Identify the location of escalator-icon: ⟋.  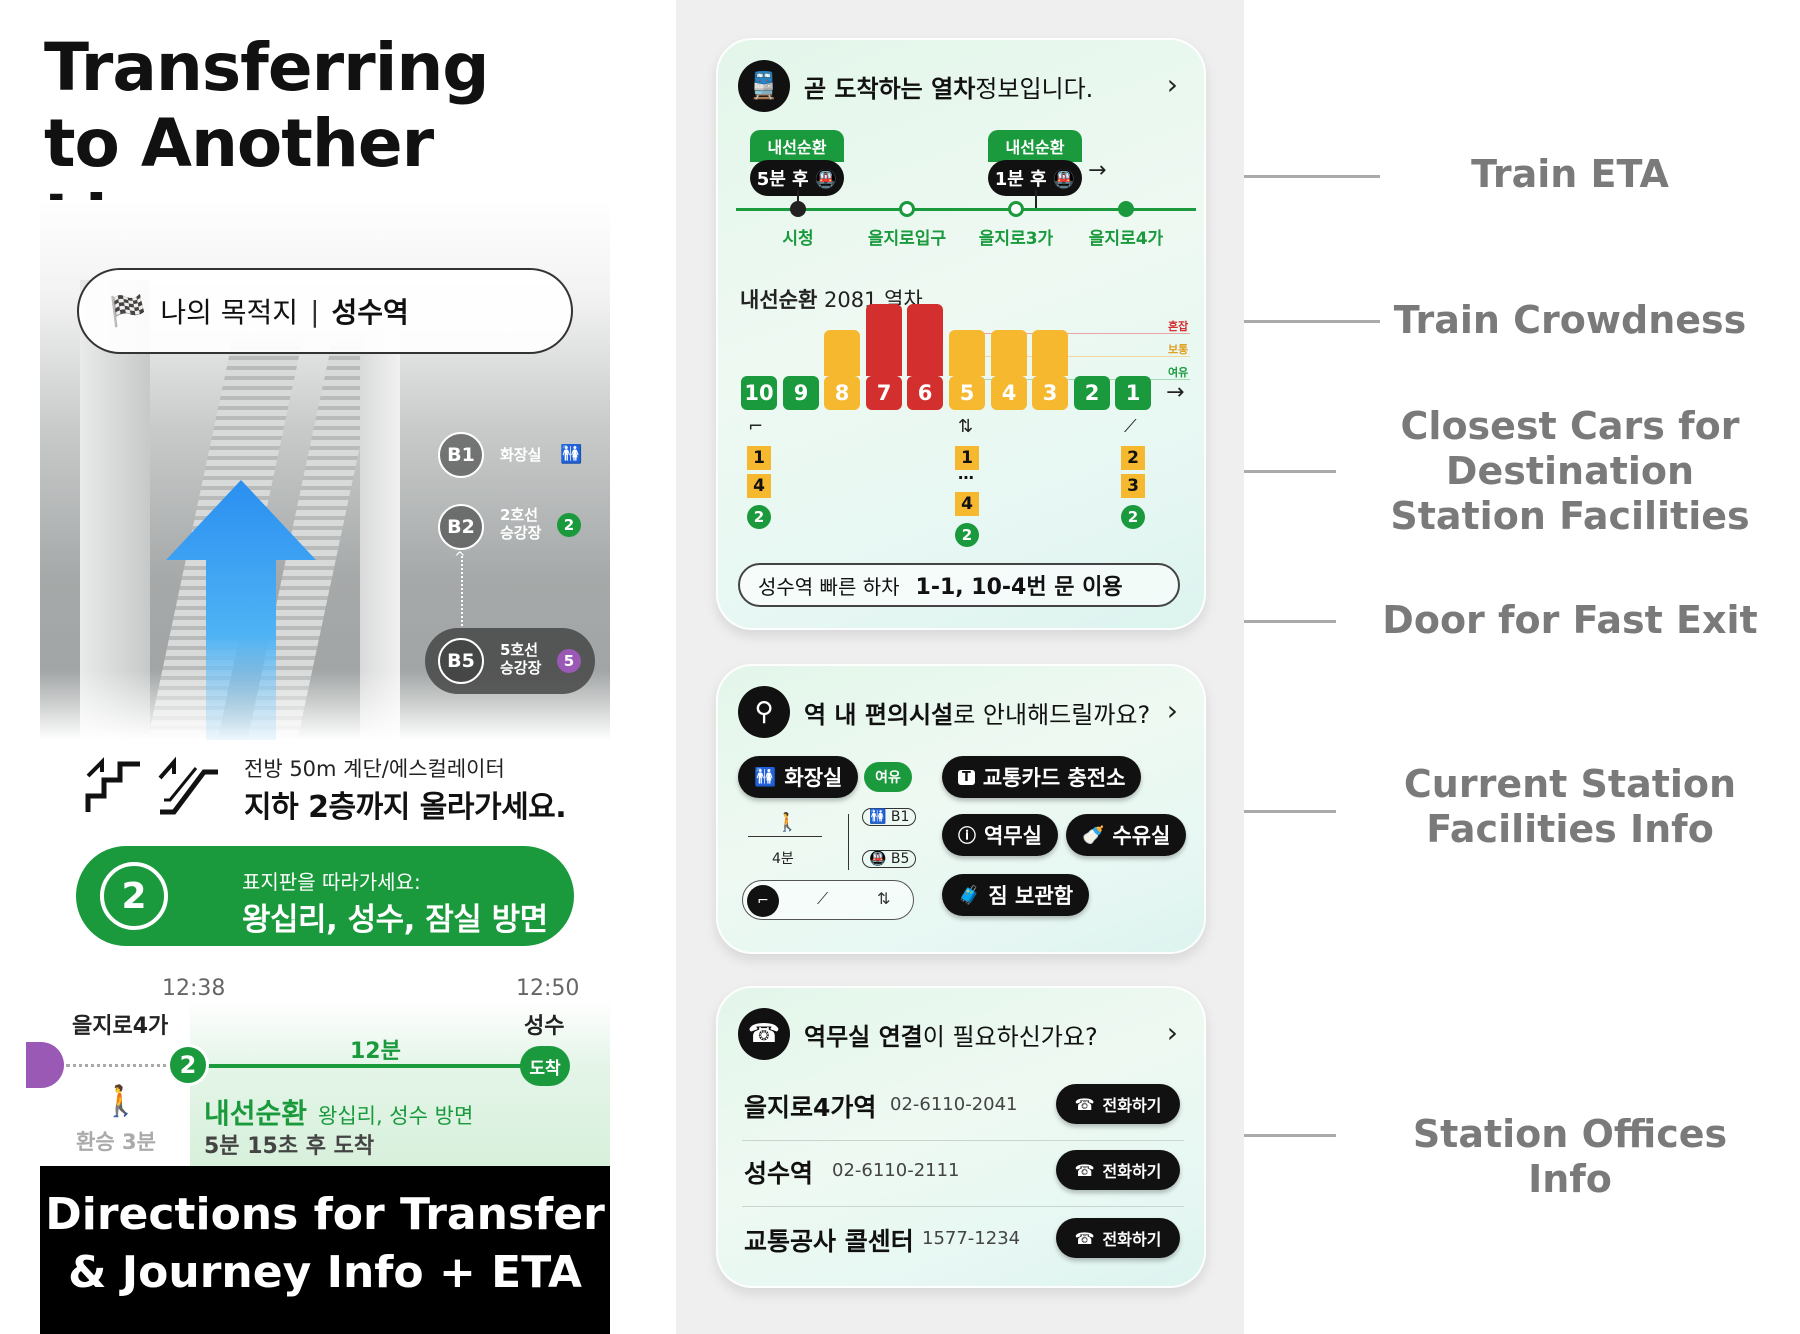
(822, 899).